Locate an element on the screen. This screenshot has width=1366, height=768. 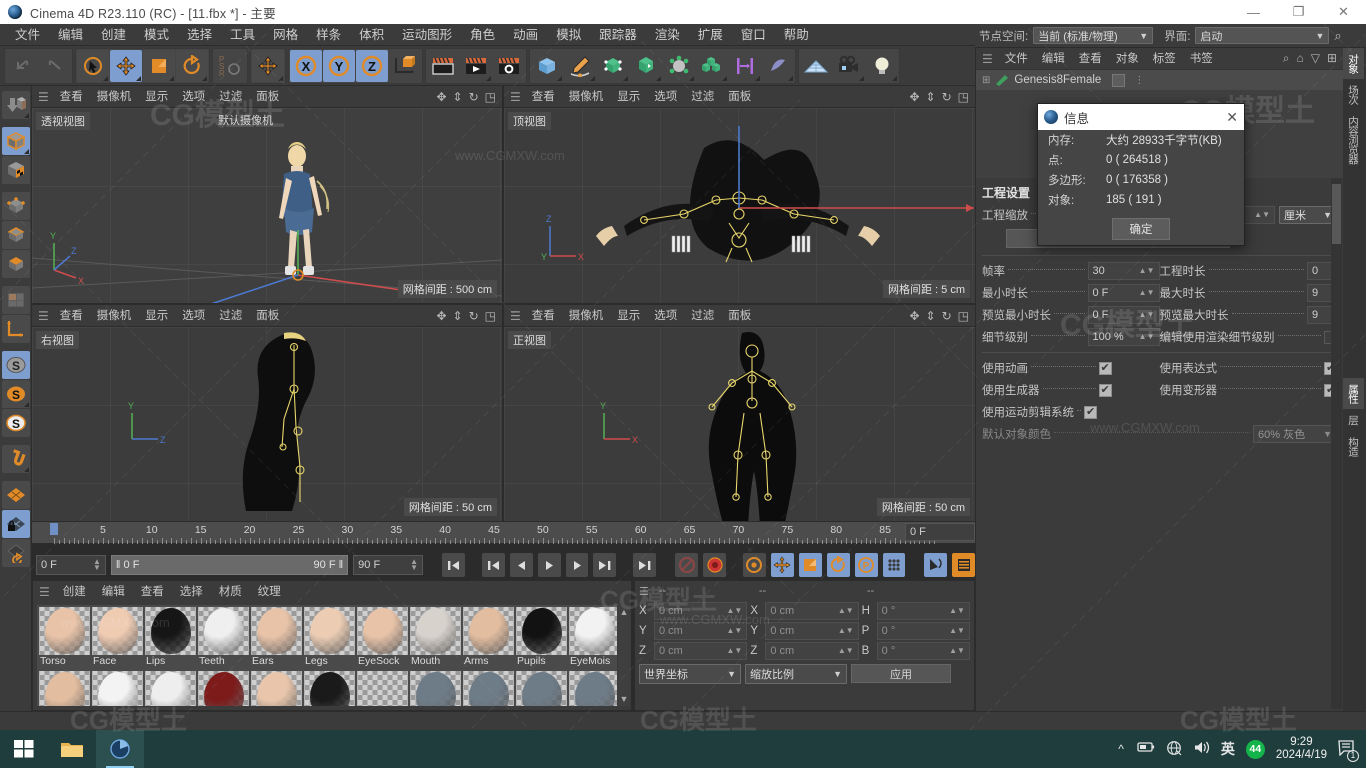
expand-icon: ⊞ is located at coordinates (986, 80).